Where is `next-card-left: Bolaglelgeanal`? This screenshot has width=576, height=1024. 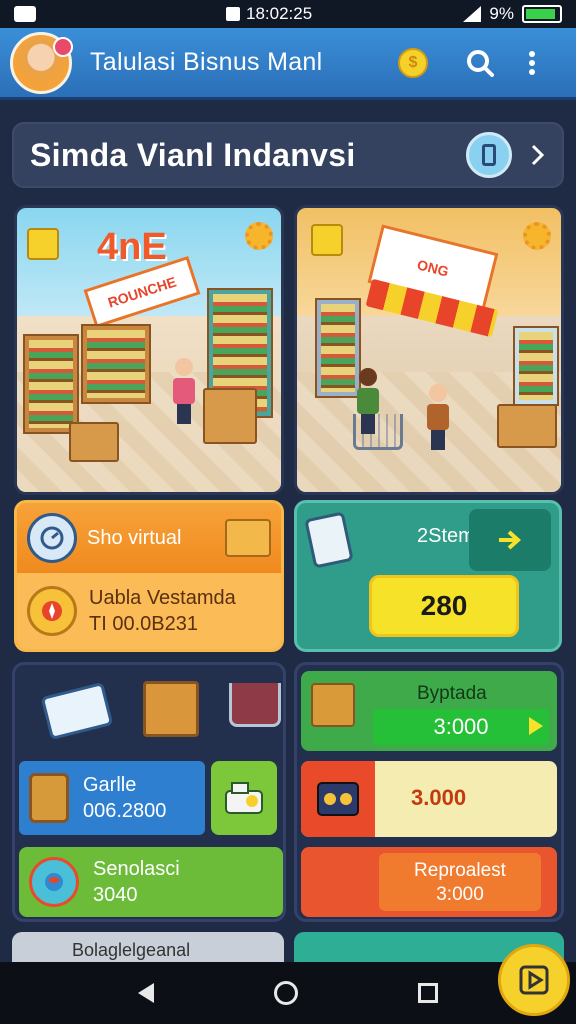
next-card-left: Bolaglelgeanal is located at coordinates (148, 948).